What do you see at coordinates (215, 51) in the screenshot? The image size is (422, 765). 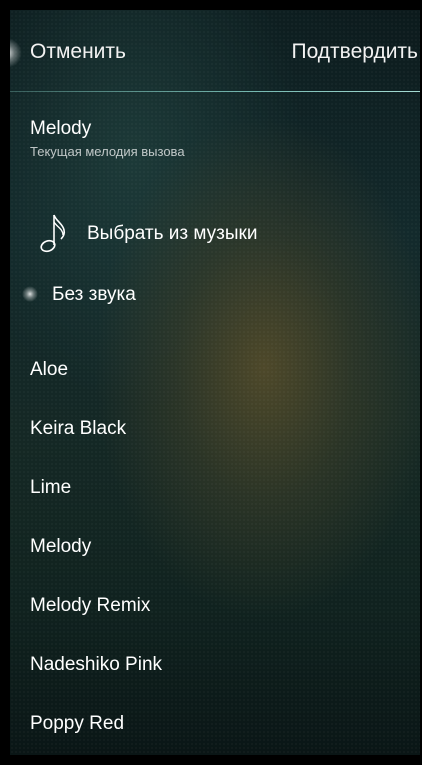 I see `top-bar: Отменить Подтвердить` at bounding box center [215, 51].